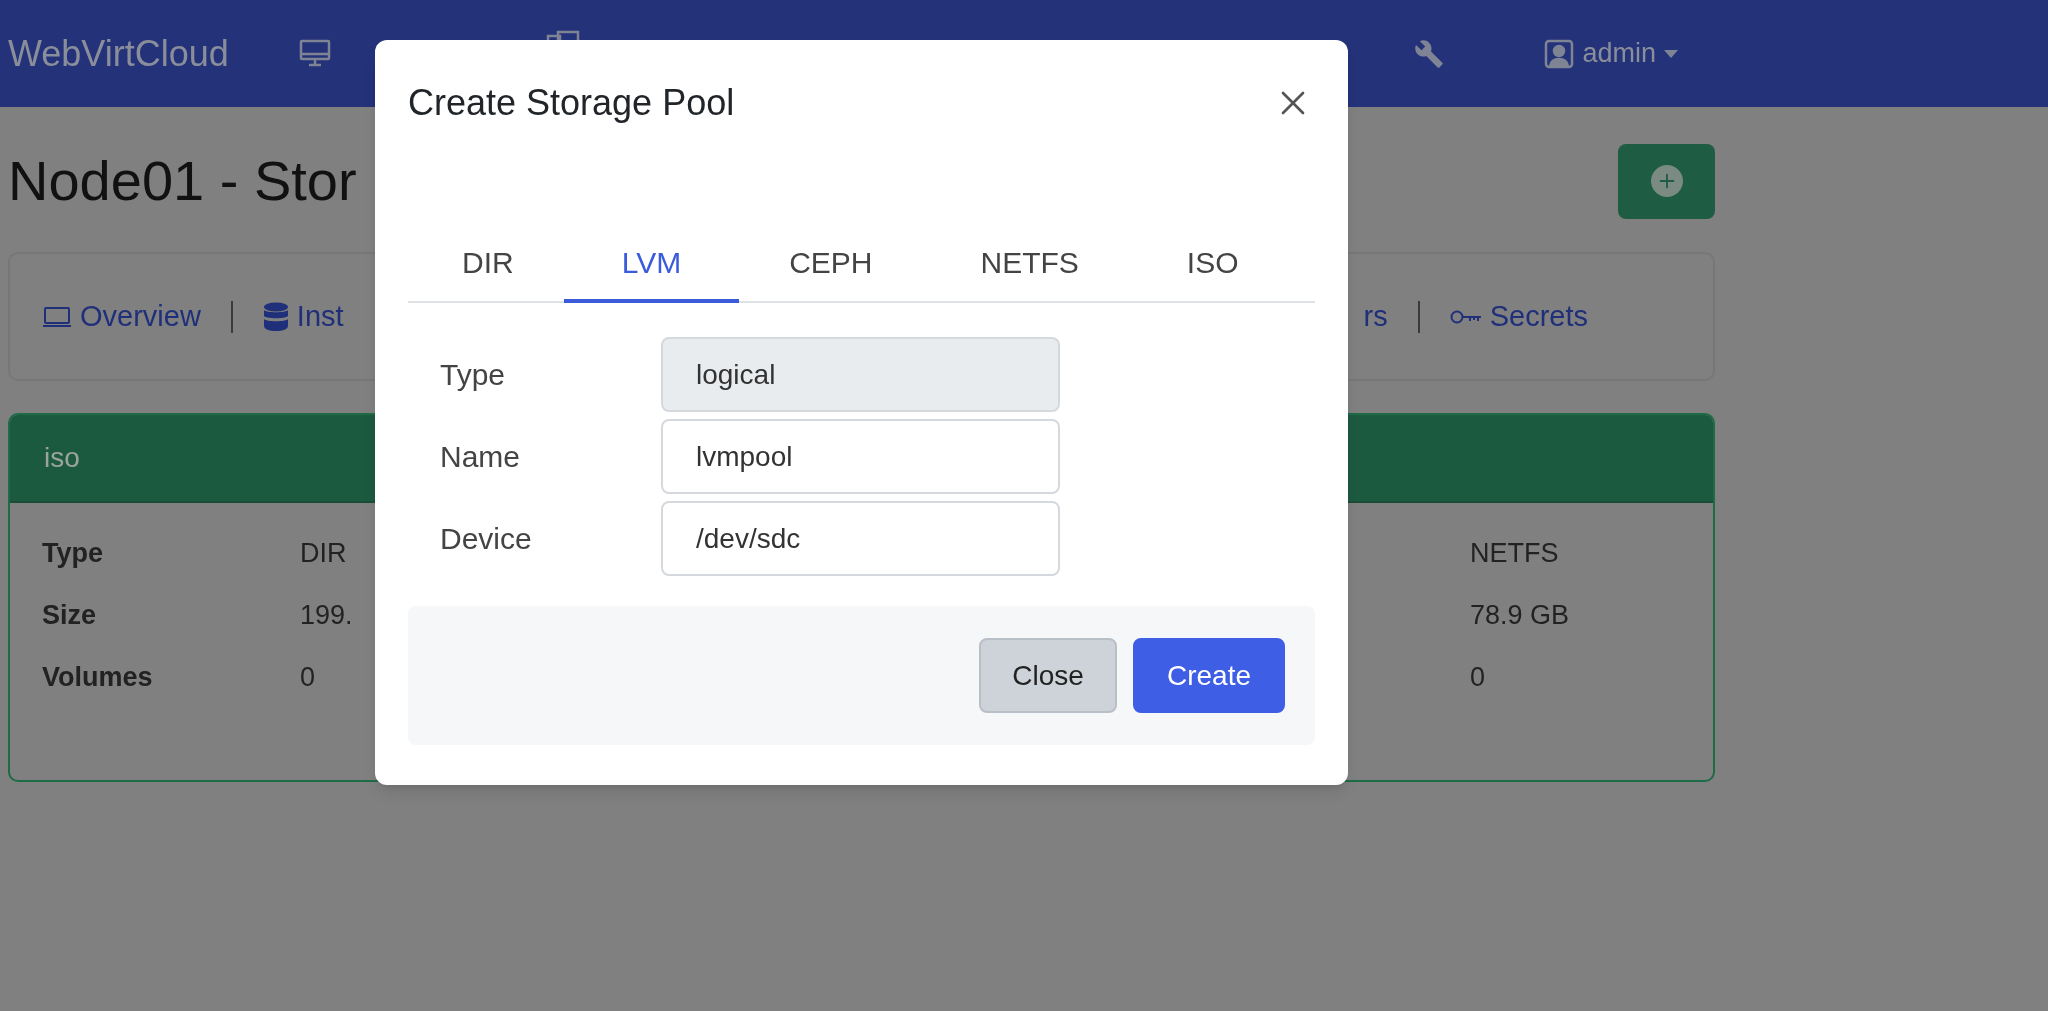 The width and height of the screenshot is (2048, 1011). I want to click on input-field: lvmpool, so click(860, 456).